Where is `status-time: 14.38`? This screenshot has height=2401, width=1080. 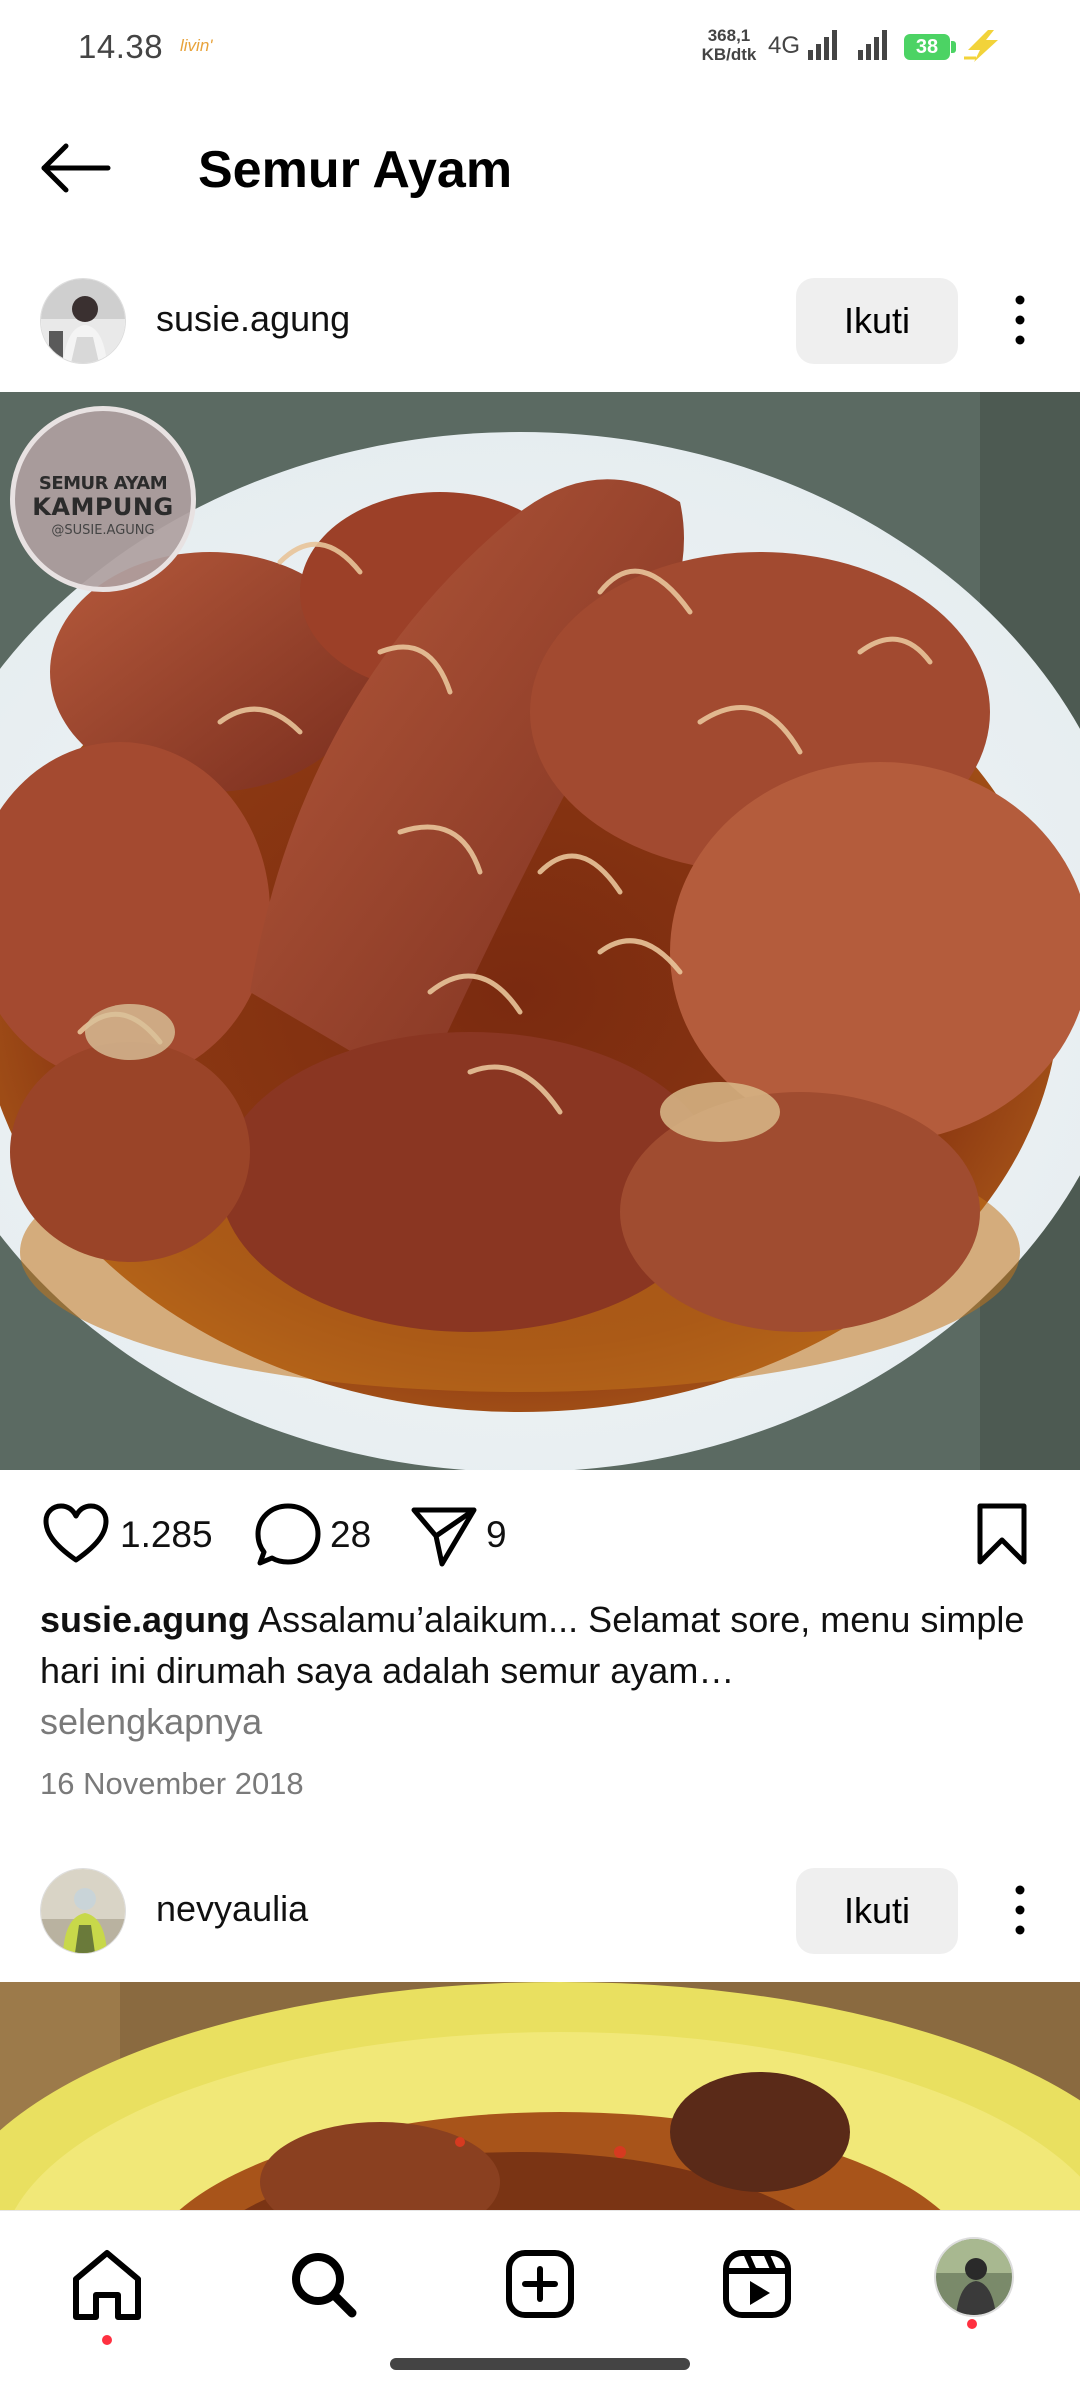
status-time: 14.38 is located at coordinates (121, 46).